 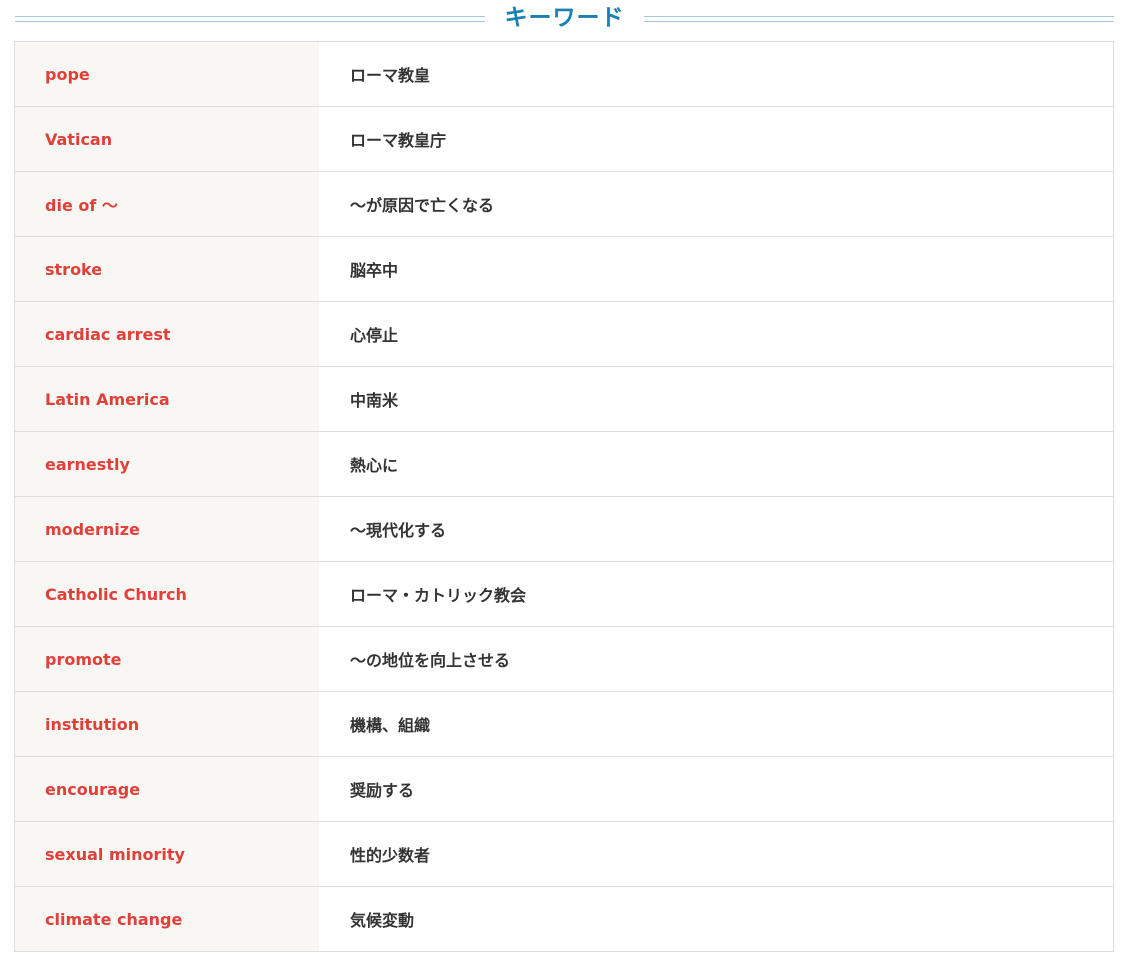 I want to click on keyword-term: Catholic Church, so click(x=166, y=594).